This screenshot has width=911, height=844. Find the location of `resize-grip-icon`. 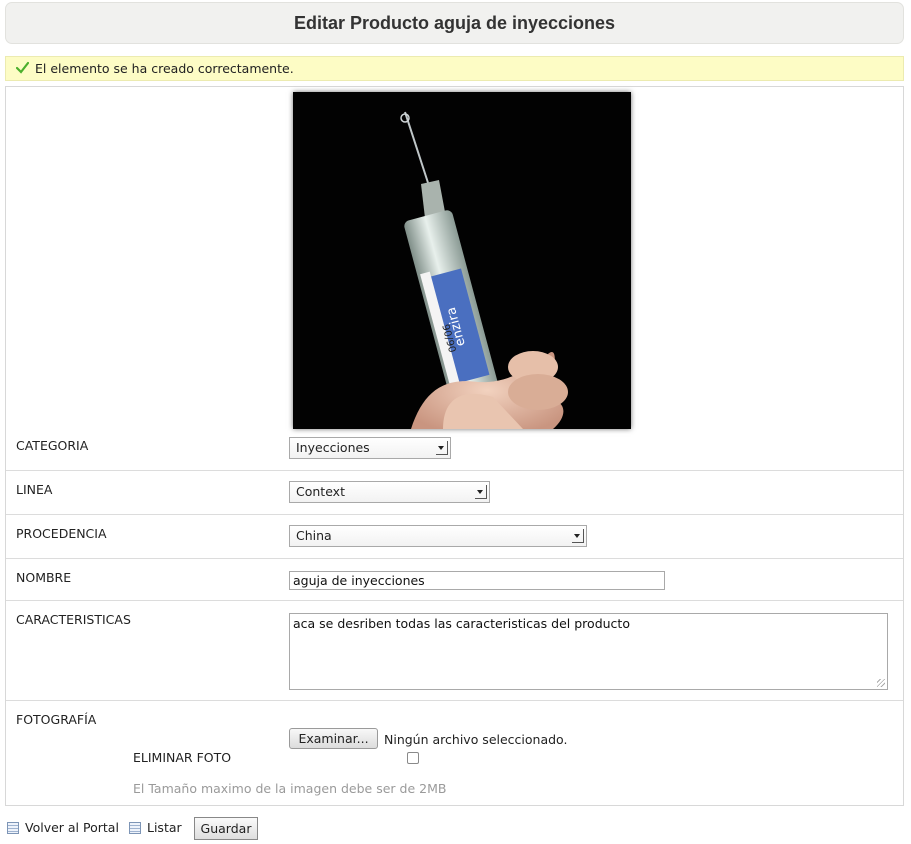

resize-grip-icon is located at coordinates (881, 683).